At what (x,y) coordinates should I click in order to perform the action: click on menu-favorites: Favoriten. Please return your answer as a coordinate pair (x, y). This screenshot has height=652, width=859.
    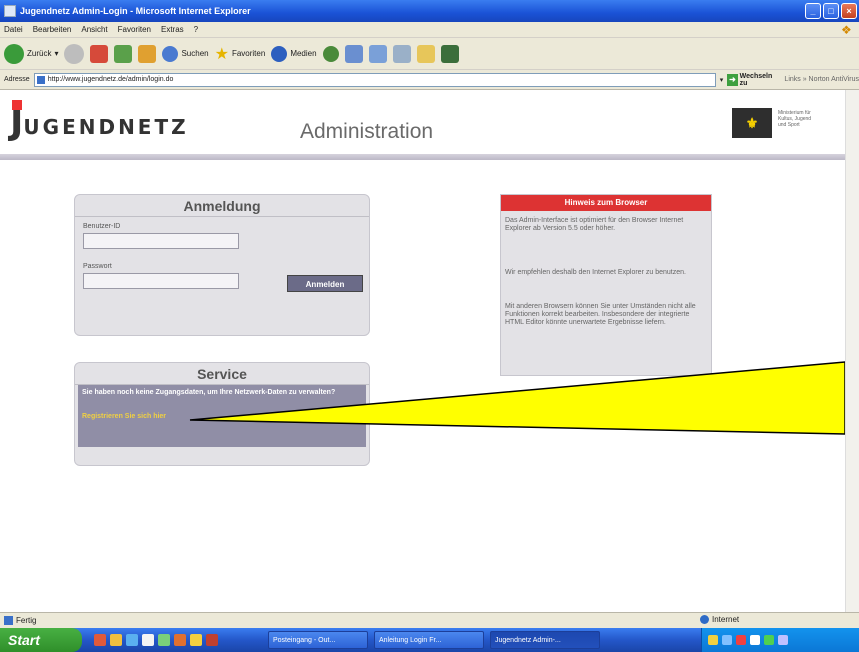
    Looking at the image, I should click on (134, 29).